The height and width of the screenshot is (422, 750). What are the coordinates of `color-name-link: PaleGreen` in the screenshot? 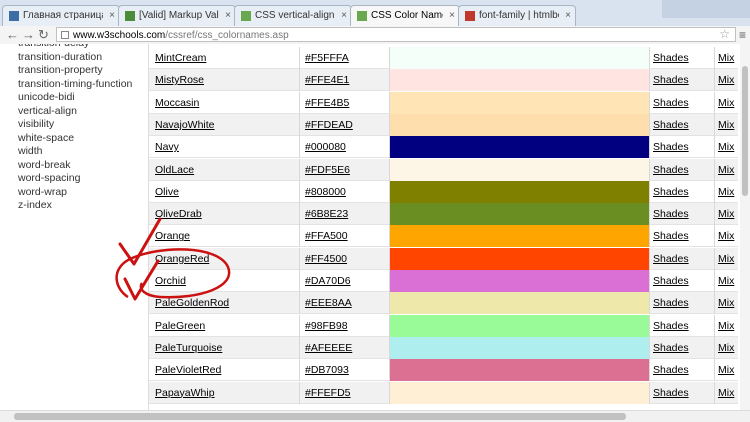 It's located at (180, 326).